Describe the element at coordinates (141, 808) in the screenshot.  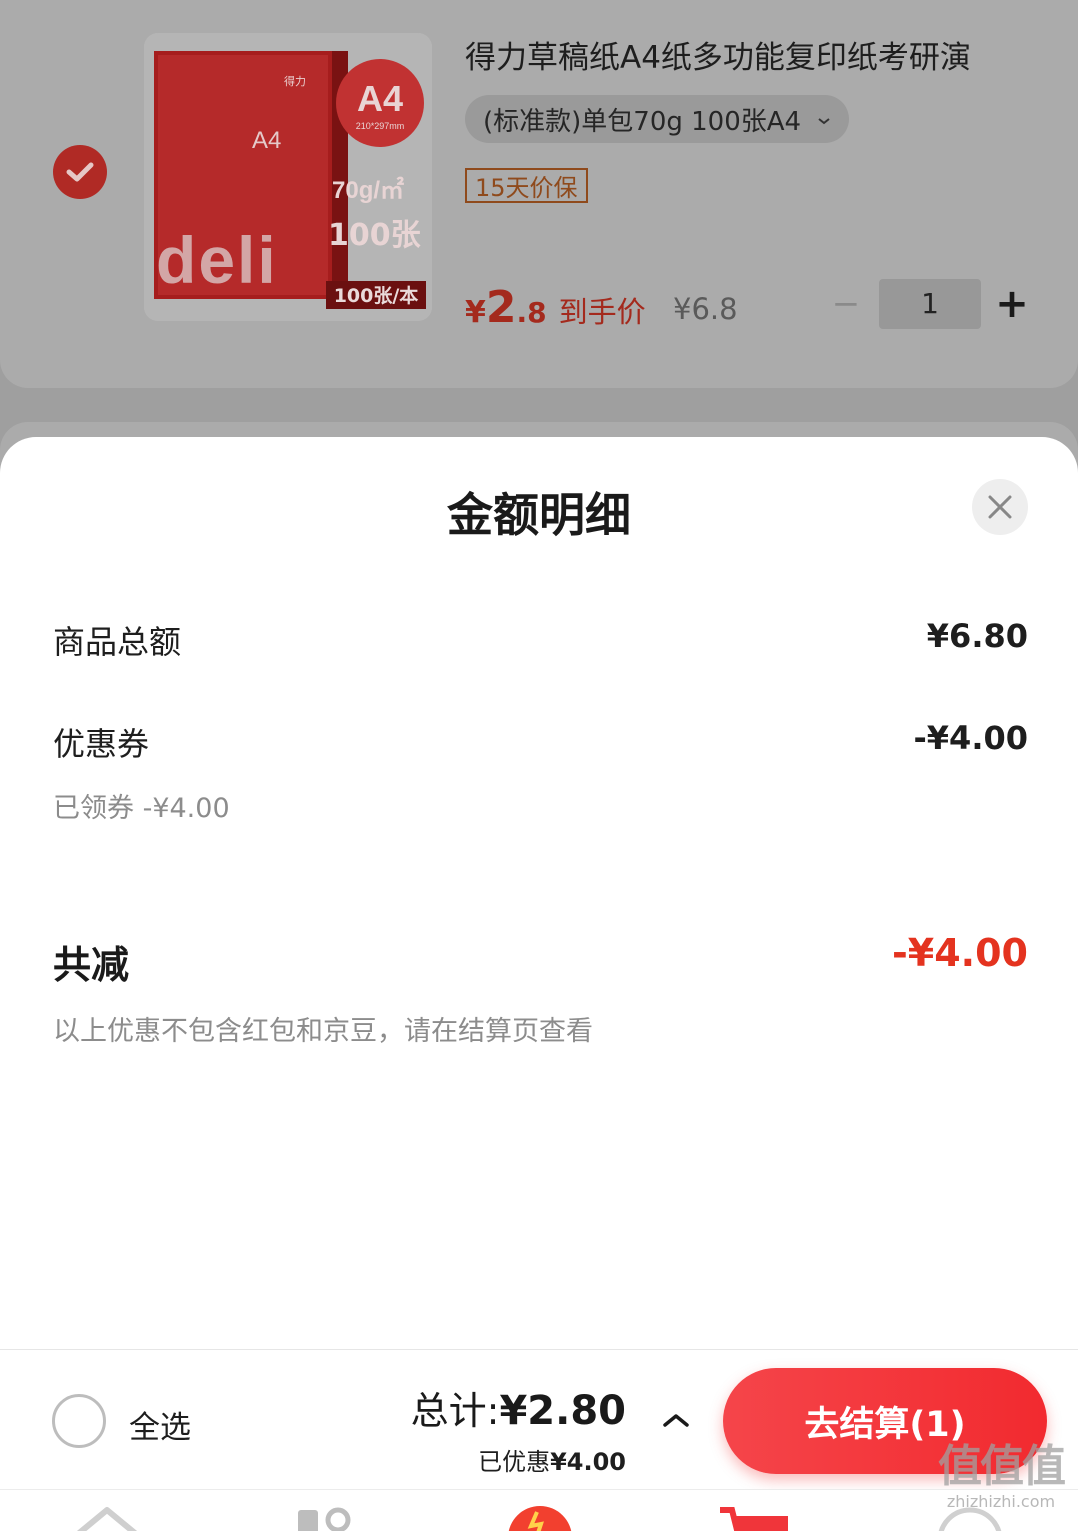
I see `coupon-detail: 已领券 -¥4.00` at that location.